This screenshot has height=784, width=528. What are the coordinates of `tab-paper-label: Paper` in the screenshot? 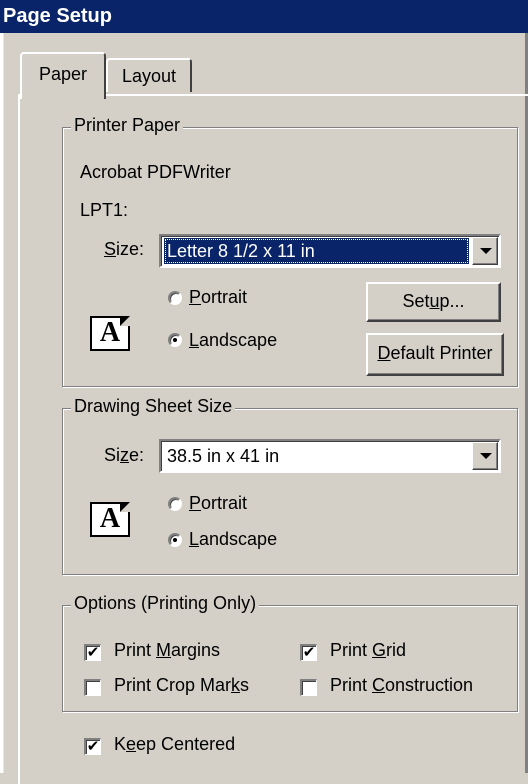 It's located at (63, 74).